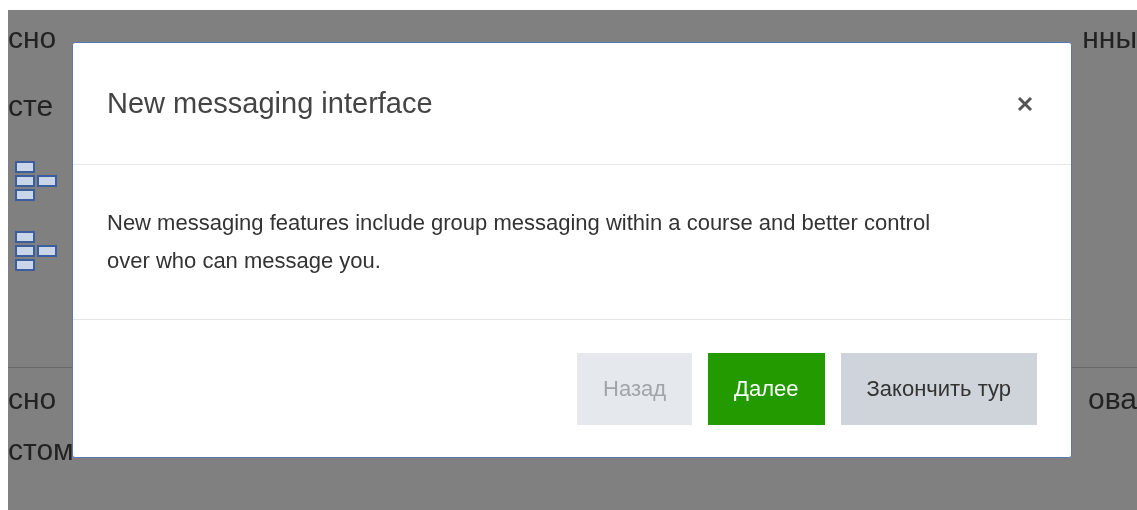 Image resolution: width=1137 pixels, height=510 pixels. I want to click on next-button: Далее, so click(766, 388).